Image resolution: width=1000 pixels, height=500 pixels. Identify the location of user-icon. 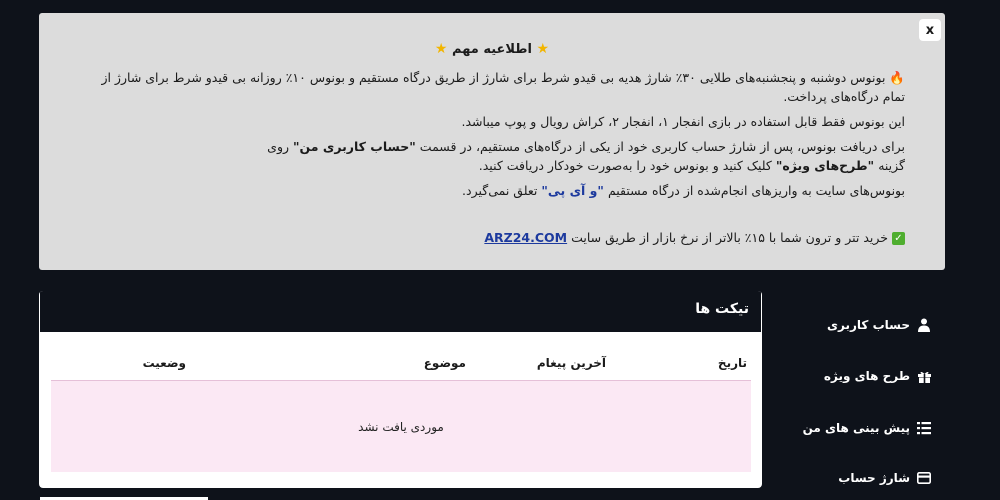
(924, 325).